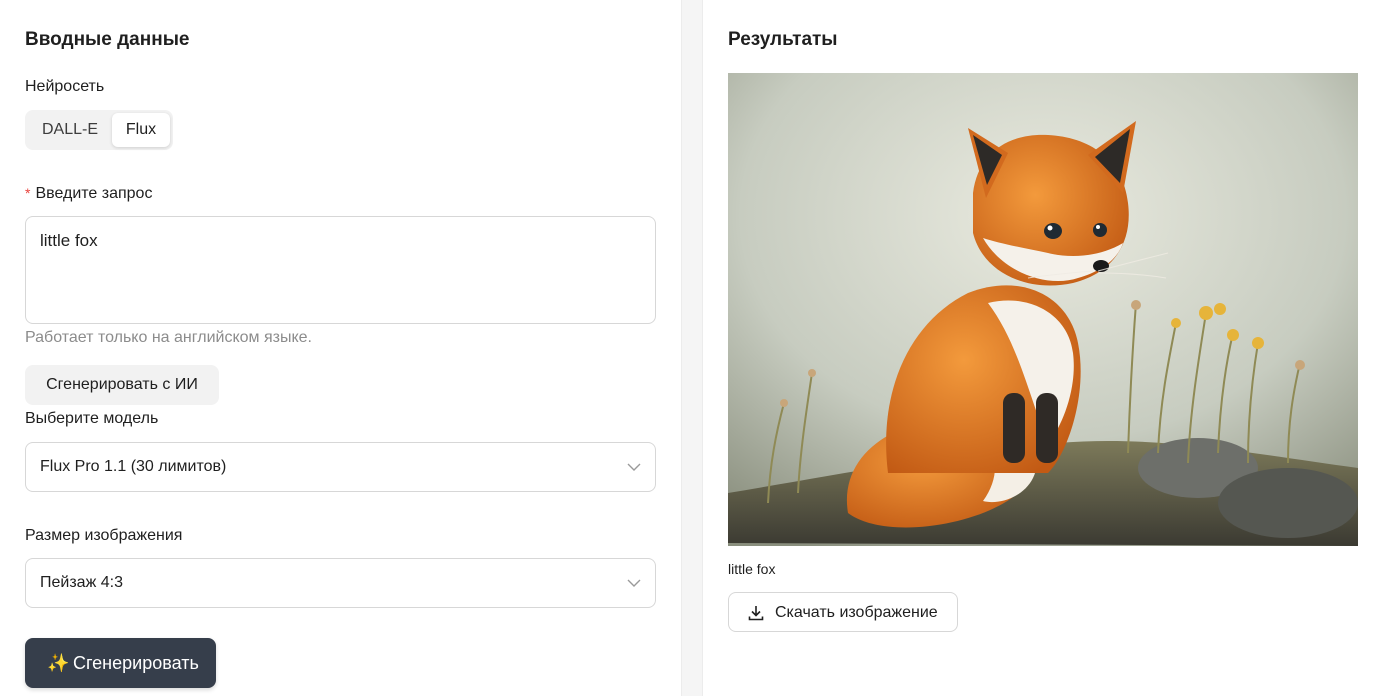 The width and height of the screenshot is (1376, 696). I want to click on network-label: Нейросеть, so click(65, 86).